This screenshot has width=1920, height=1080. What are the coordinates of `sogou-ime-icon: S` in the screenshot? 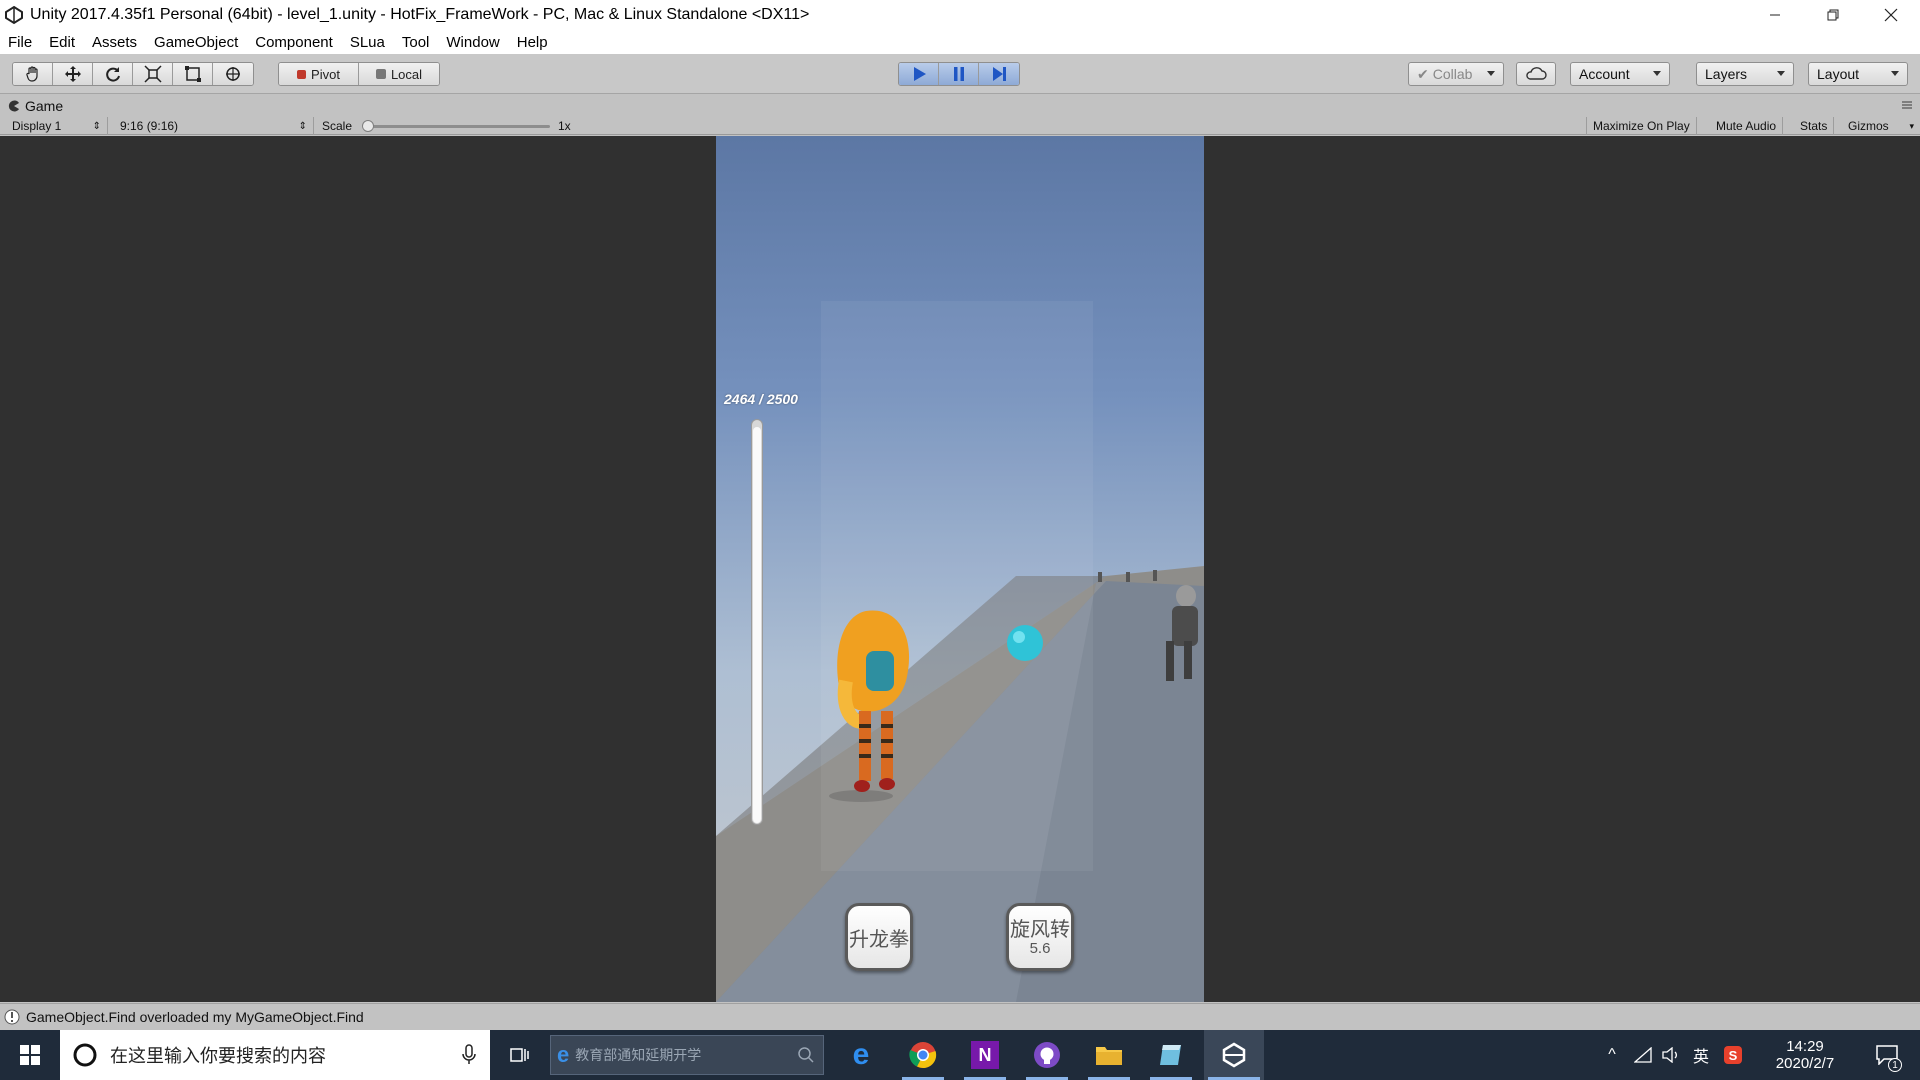 It's located at (1733, 1055).